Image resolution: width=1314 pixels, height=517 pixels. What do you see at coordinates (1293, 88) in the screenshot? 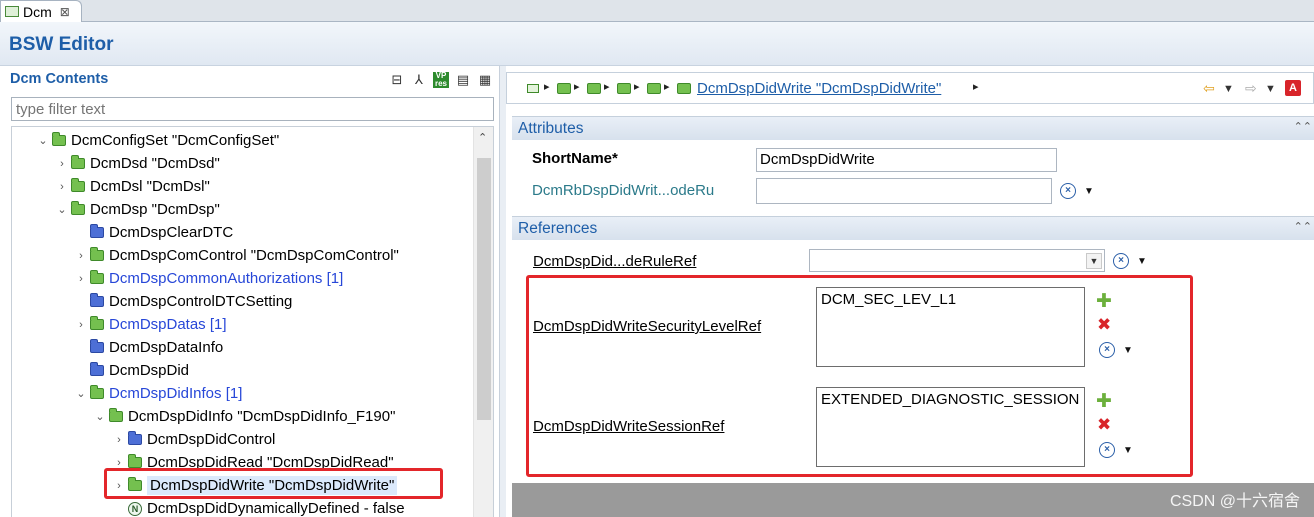
I see `autosar-icon: A` at bounding box center [1293, 88].